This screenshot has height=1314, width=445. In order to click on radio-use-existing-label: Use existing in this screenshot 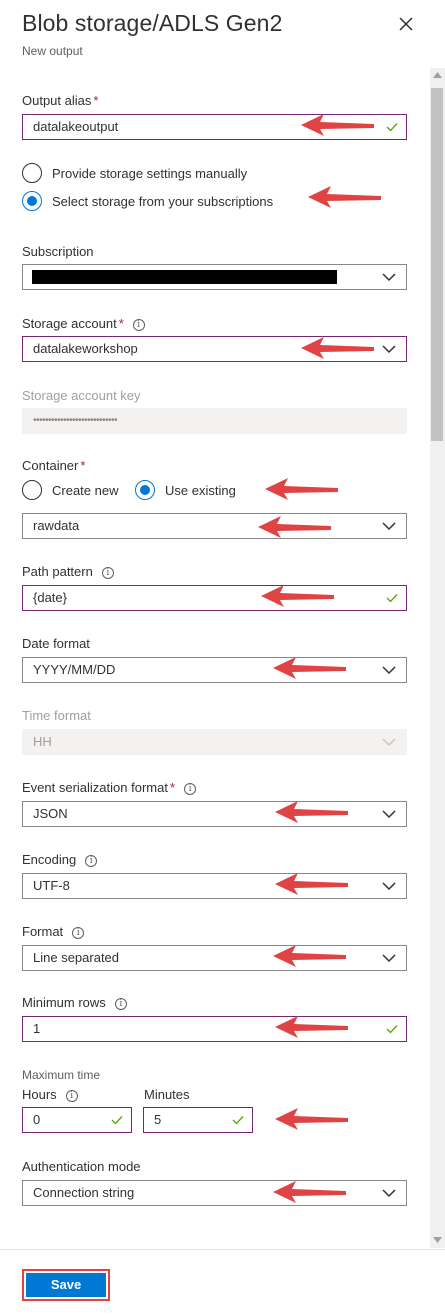, I will do `click(200, 490)`.